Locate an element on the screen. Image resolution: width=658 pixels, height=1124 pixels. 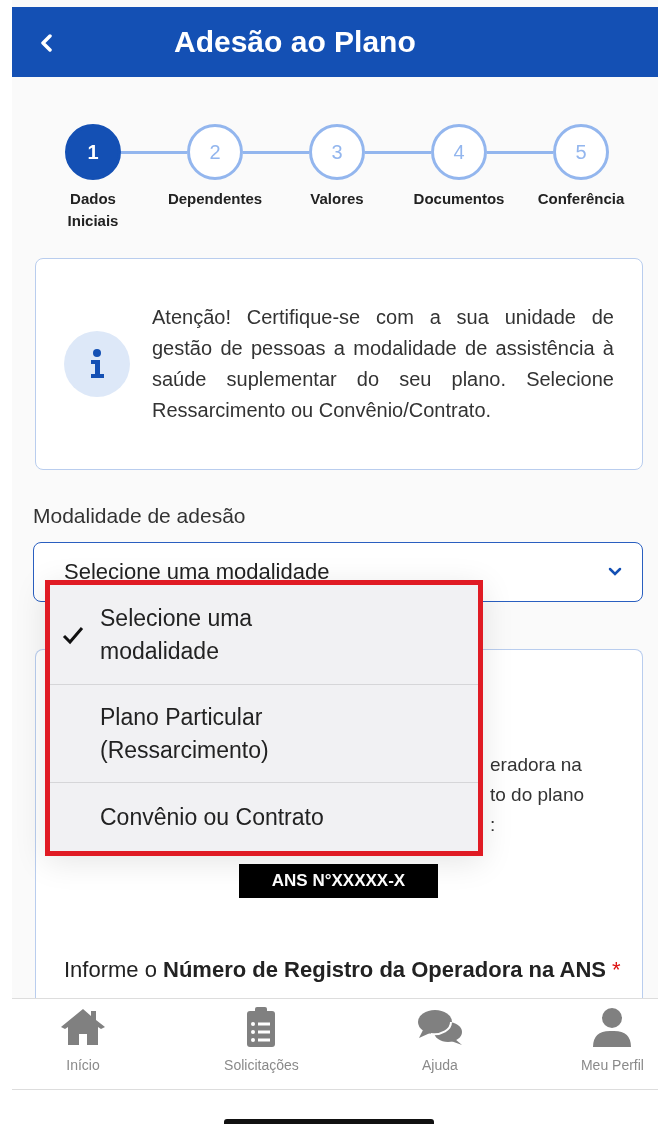
dropdown-option: Plano Particular (Ressarcimento) is located at coordinates (264, 734).